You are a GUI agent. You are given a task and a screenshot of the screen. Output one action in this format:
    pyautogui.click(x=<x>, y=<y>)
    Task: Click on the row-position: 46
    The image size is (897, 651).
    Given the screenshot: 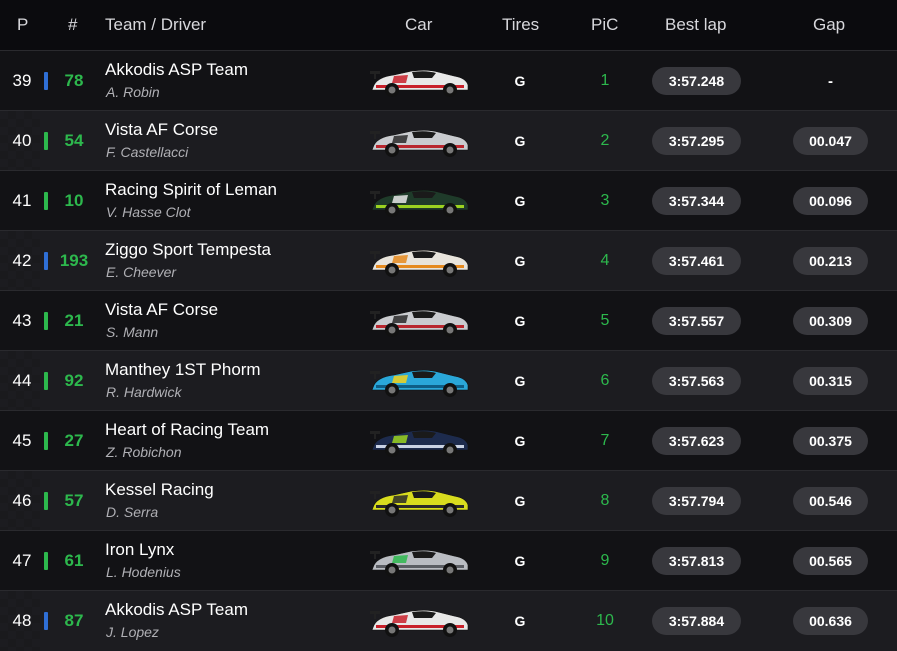 What is the action you would take?
    pyautogui.click(x=22, y=500)
    